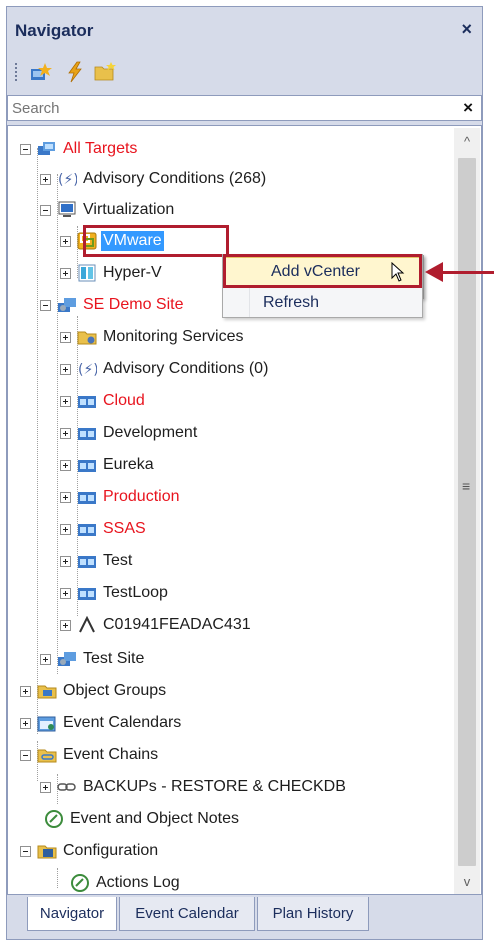  What do you see at coordinates (467, 141) in the screenshot?
I see `scroll-up-icon: ^` at bounding box center [467, 141].